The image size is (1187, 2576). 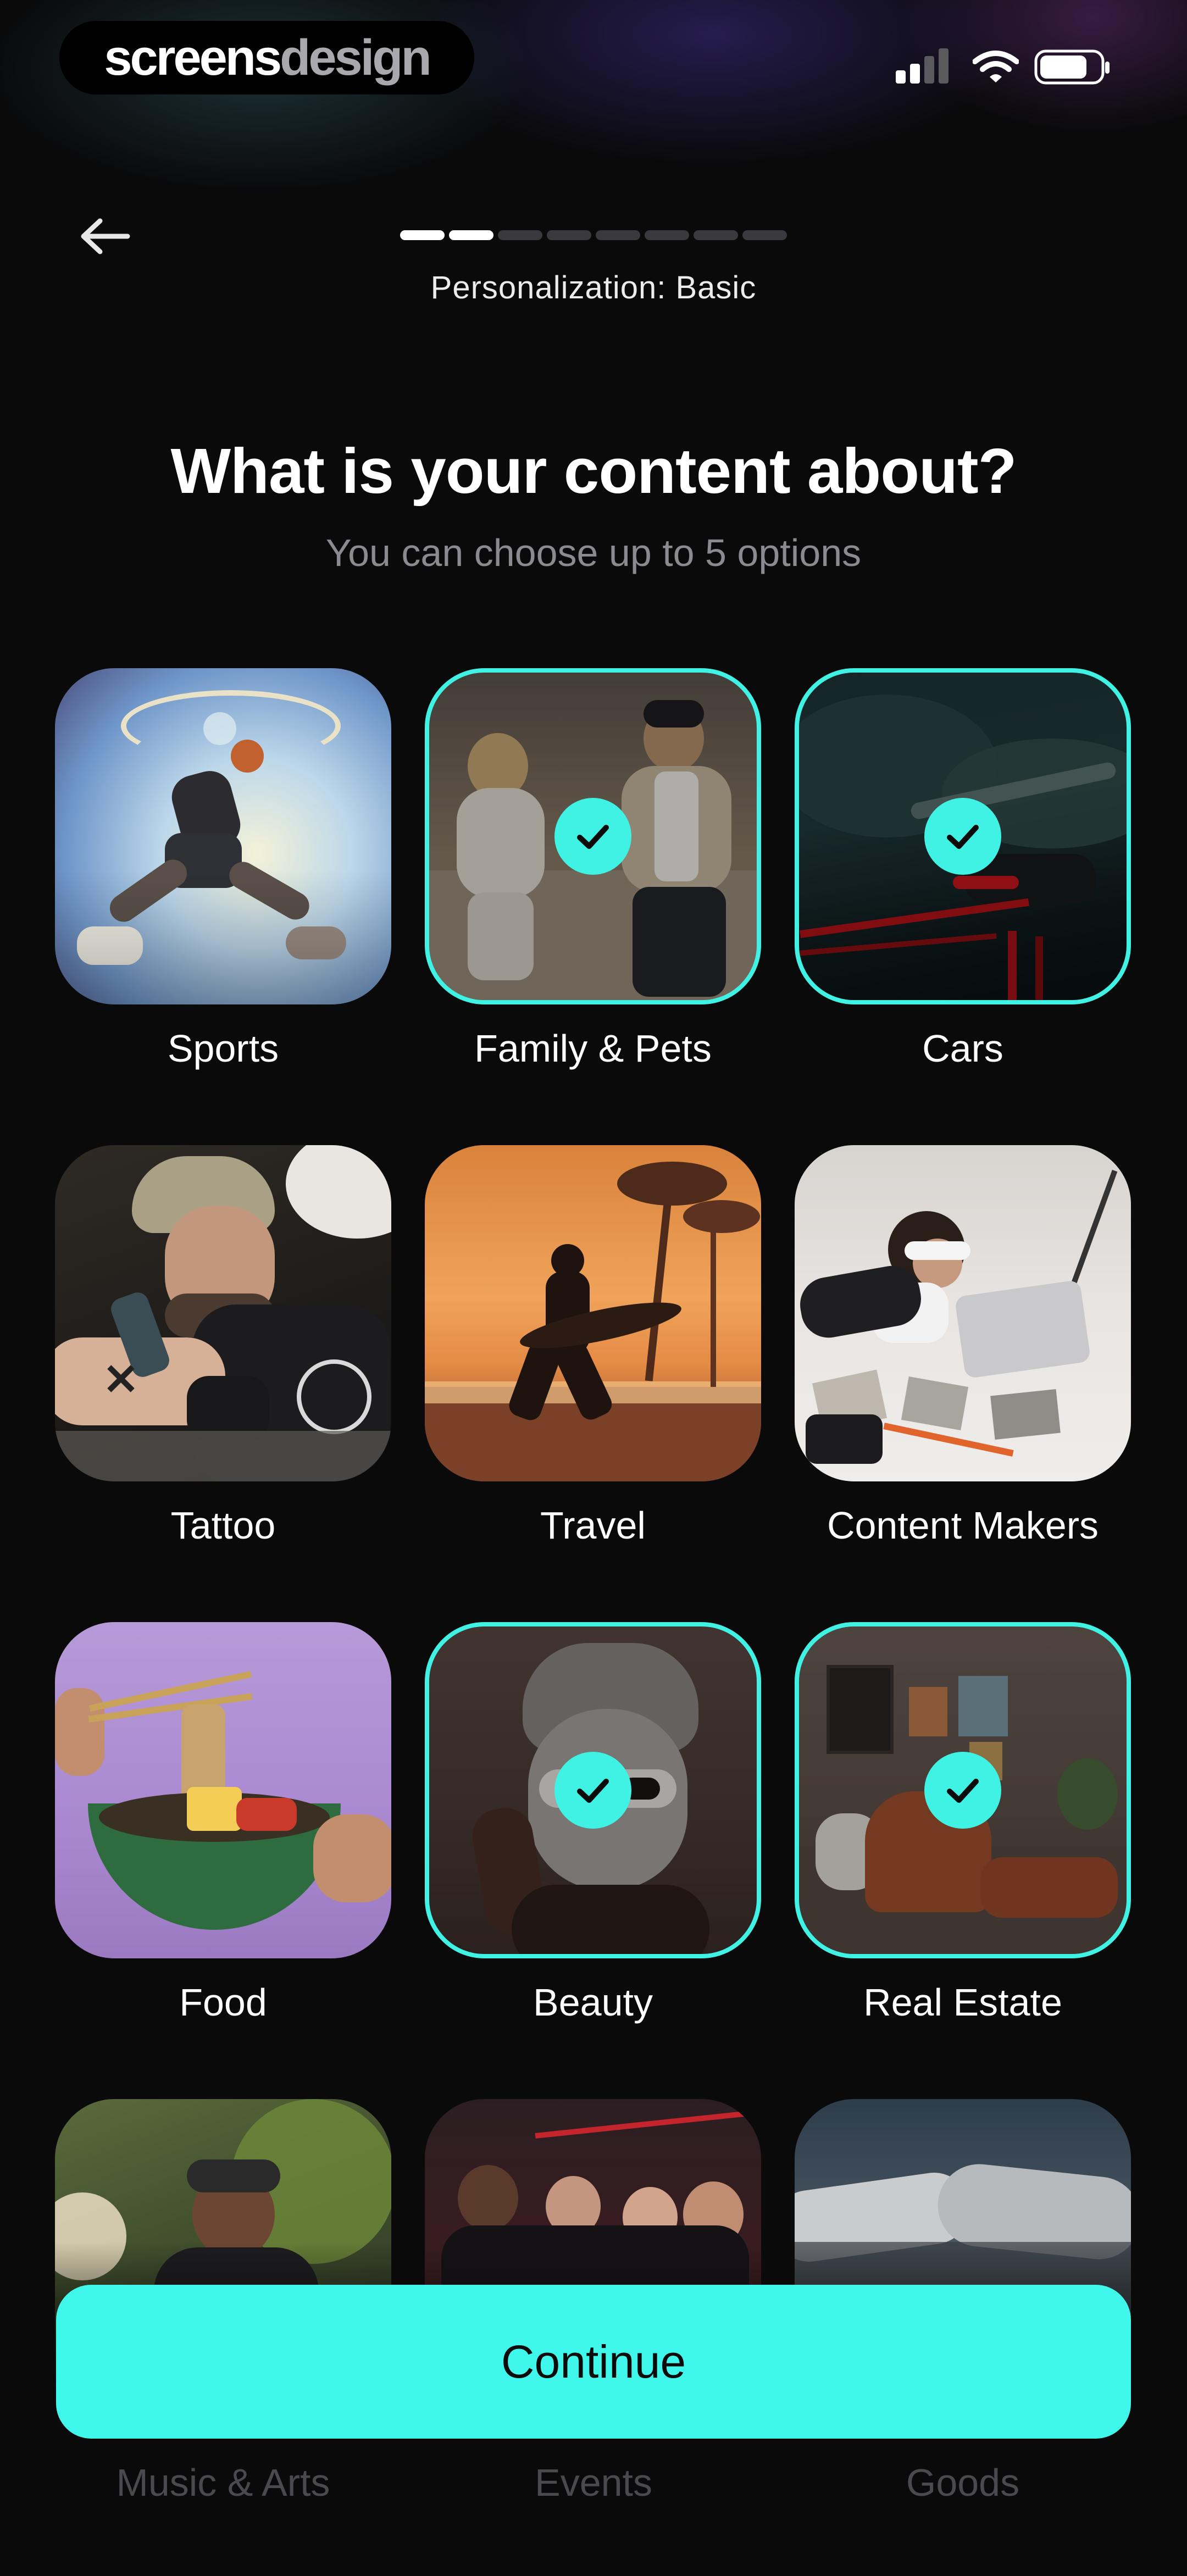 I want to click on option-family-pets: Family & Pets, so click(x=593, y=906).